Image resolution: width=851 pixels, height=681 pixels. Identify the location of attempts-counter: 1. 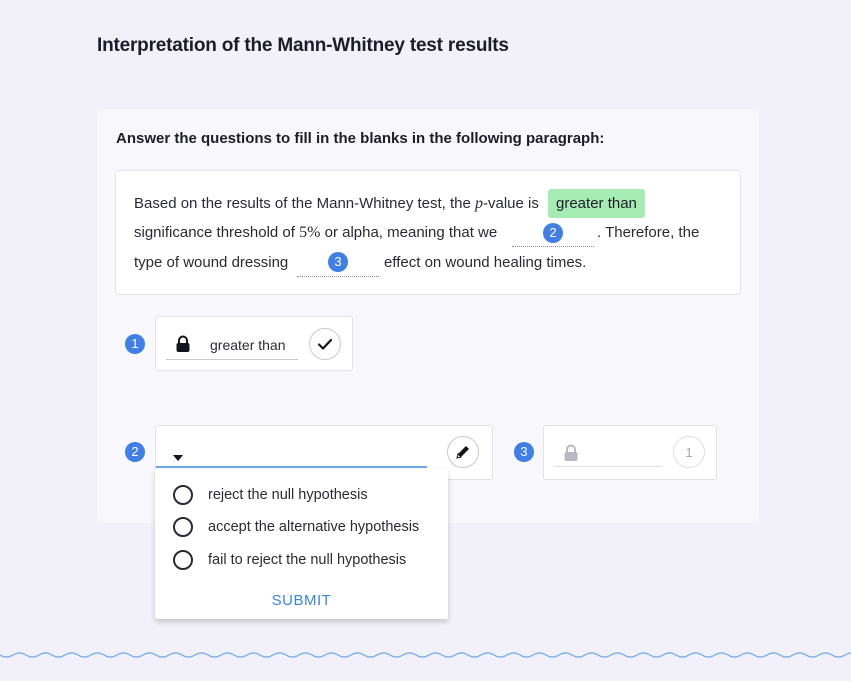
(689, 452).